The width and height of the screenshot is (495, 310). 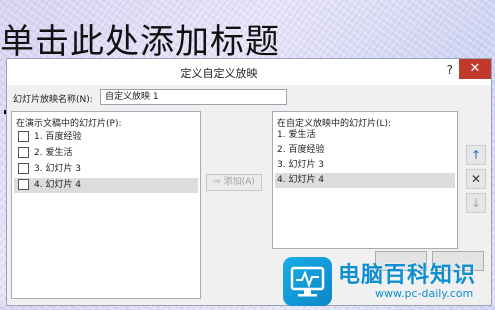 I want to click on close-button: ✕, so click(x=475, y=69).